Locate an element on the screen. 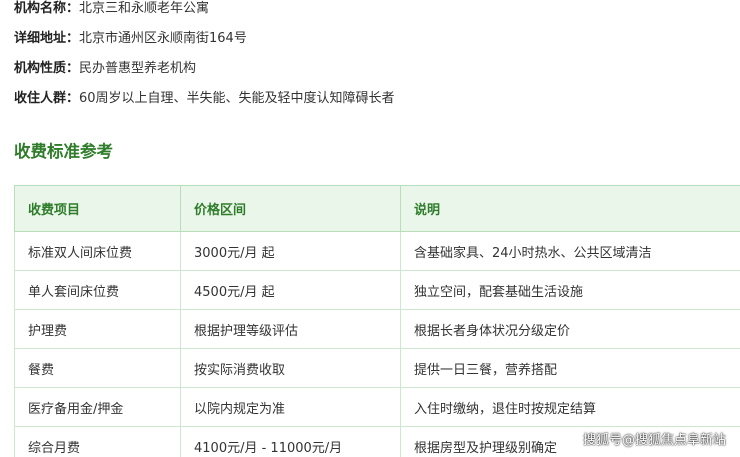 Image resolution: width=740 pixels, height=457 pixels. table-cell: 餐费 is located at coordinates (97, 368).